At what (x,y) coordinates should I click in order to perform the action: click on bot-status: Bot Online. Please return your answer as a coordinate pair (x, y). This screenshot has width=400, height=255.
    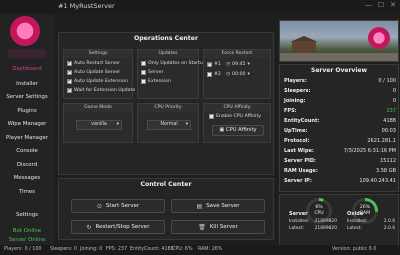
    Looking at the image, I should click on (27, 231).